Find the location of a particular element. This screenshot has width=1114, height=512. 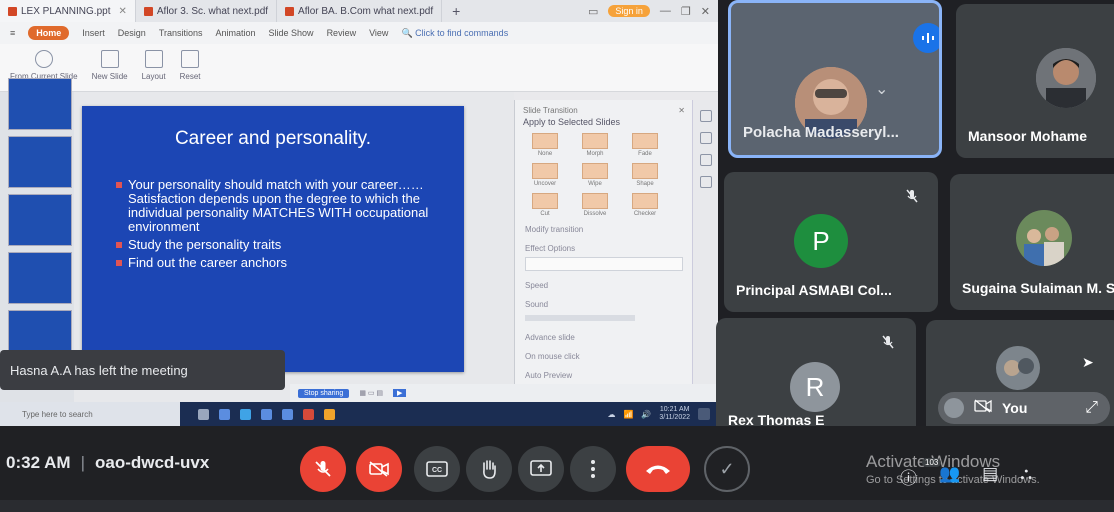

maximize-button: ❐ is located at coordinates (686, 11).